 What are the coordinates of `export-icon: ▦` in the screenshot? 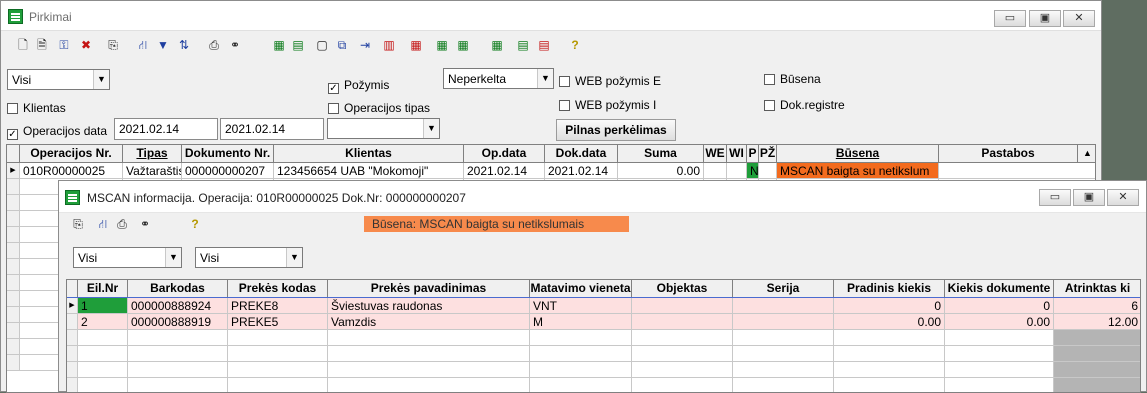 It's located at (416, 45).